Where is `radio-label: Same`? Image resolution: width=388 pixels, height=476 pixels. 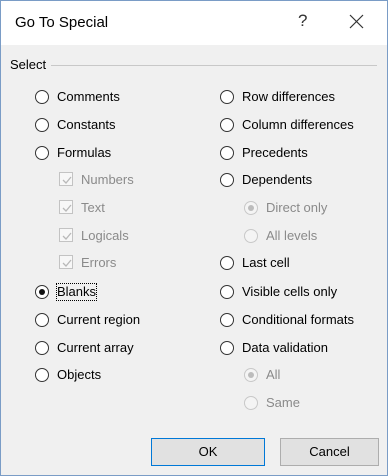 radio-label: Same is located at coordinates (283, 402).